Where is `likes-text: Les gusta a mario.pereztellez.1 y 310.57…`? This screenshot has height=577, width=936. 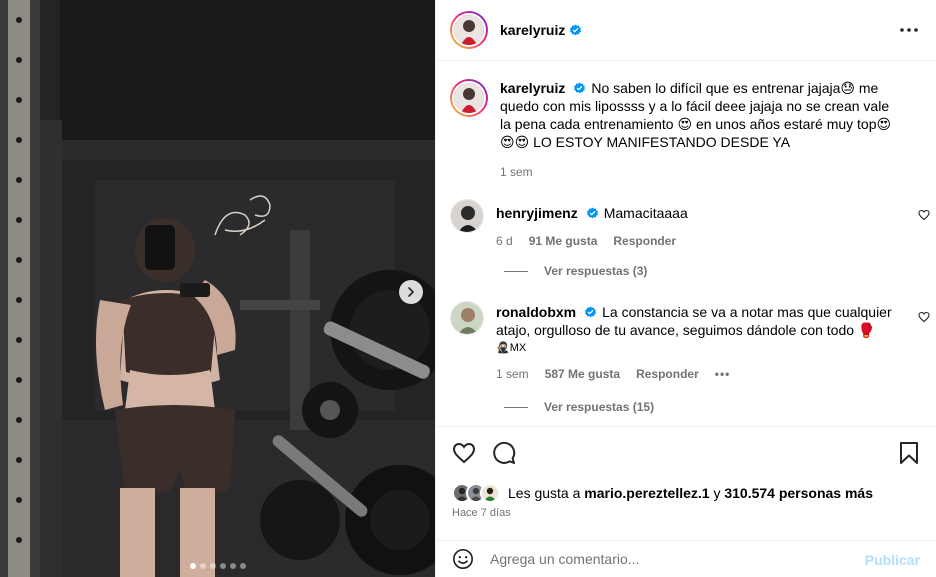 likes-text: Les gusta a mario.pereztellez.1 y 310.57… is located at coordinates (690, 493).